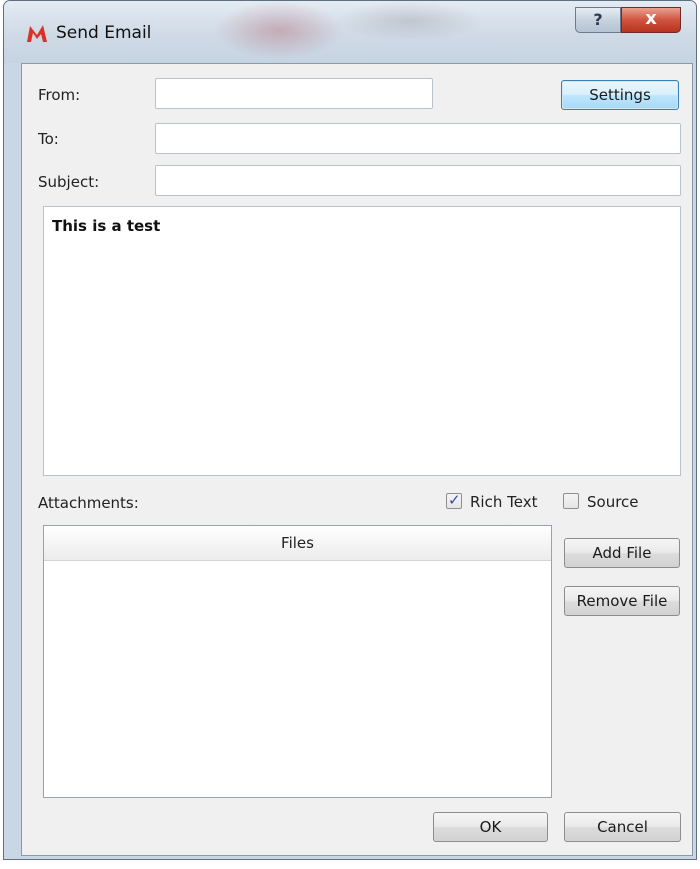 The image size is (700, 869). I want to click on ok-button: OK, so click(490, 827).